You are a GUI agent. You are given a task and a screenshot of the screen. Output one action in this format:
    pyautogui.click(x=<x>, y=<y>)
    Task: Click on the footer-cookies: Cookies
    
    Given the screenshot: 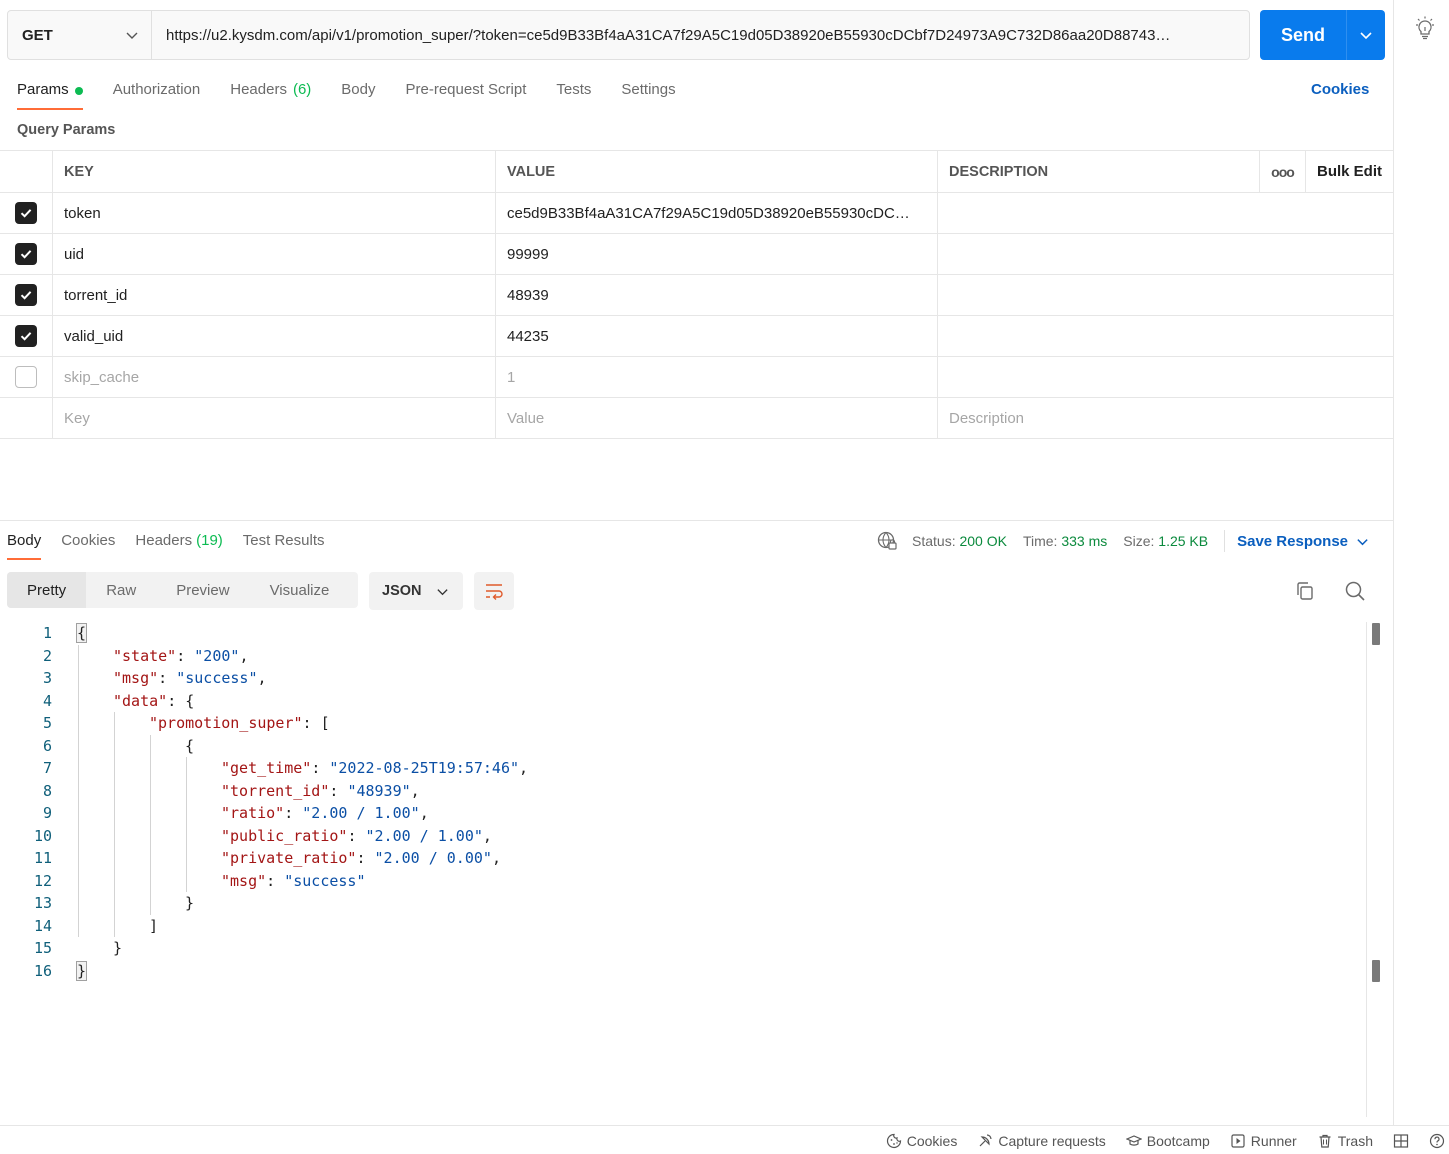 What is the action you would take?
    pyautogui.click(x=922, y=1140)
    